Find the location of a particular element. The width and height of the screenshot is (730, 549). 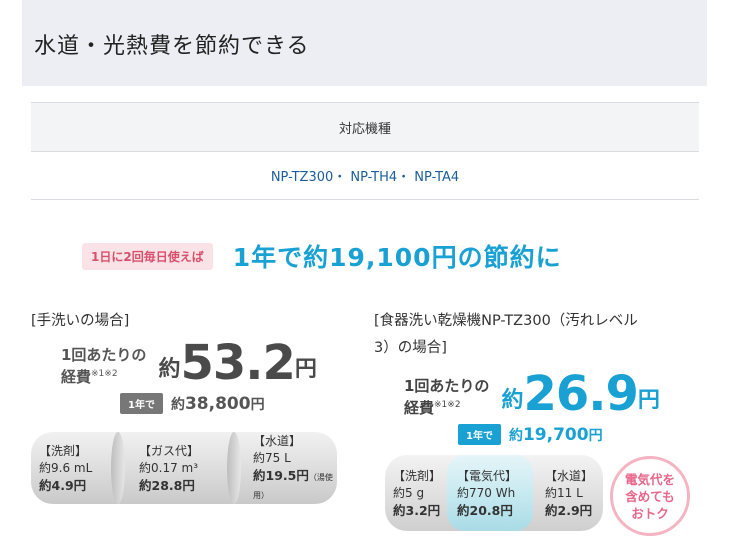

dishwasher-title: [食器洗い乾燥機NP-TZ300（汚れレベル 3）の場合] is located at coordinates (506, 334).